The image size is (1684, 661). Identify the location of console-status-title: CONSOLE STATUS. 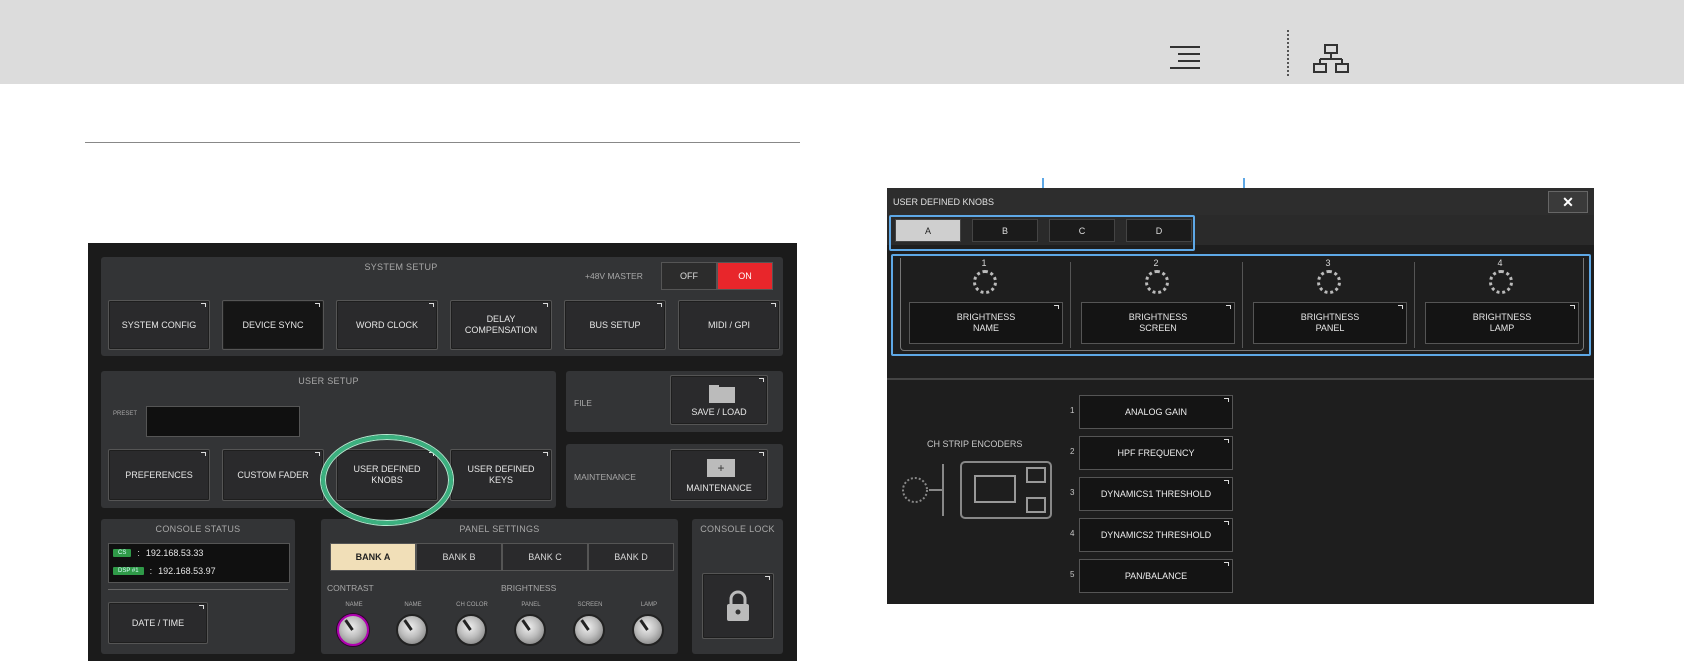
(198, 529).